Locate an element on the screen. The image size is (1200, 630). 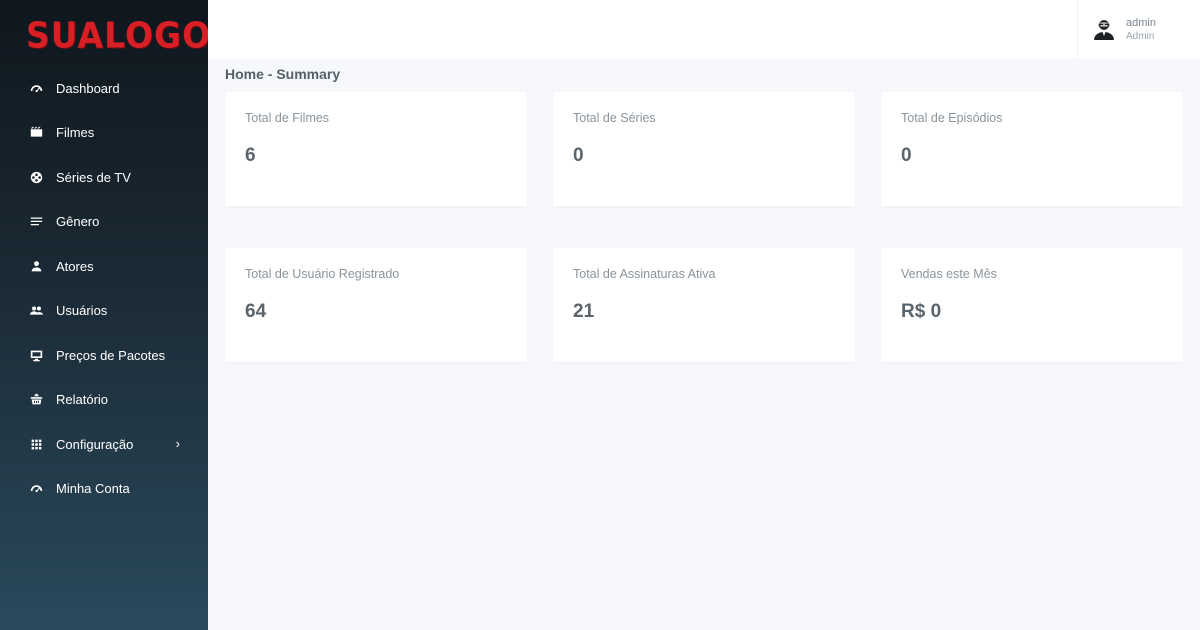
user-menu: admin Admin is located at coordinates (1126, 29).